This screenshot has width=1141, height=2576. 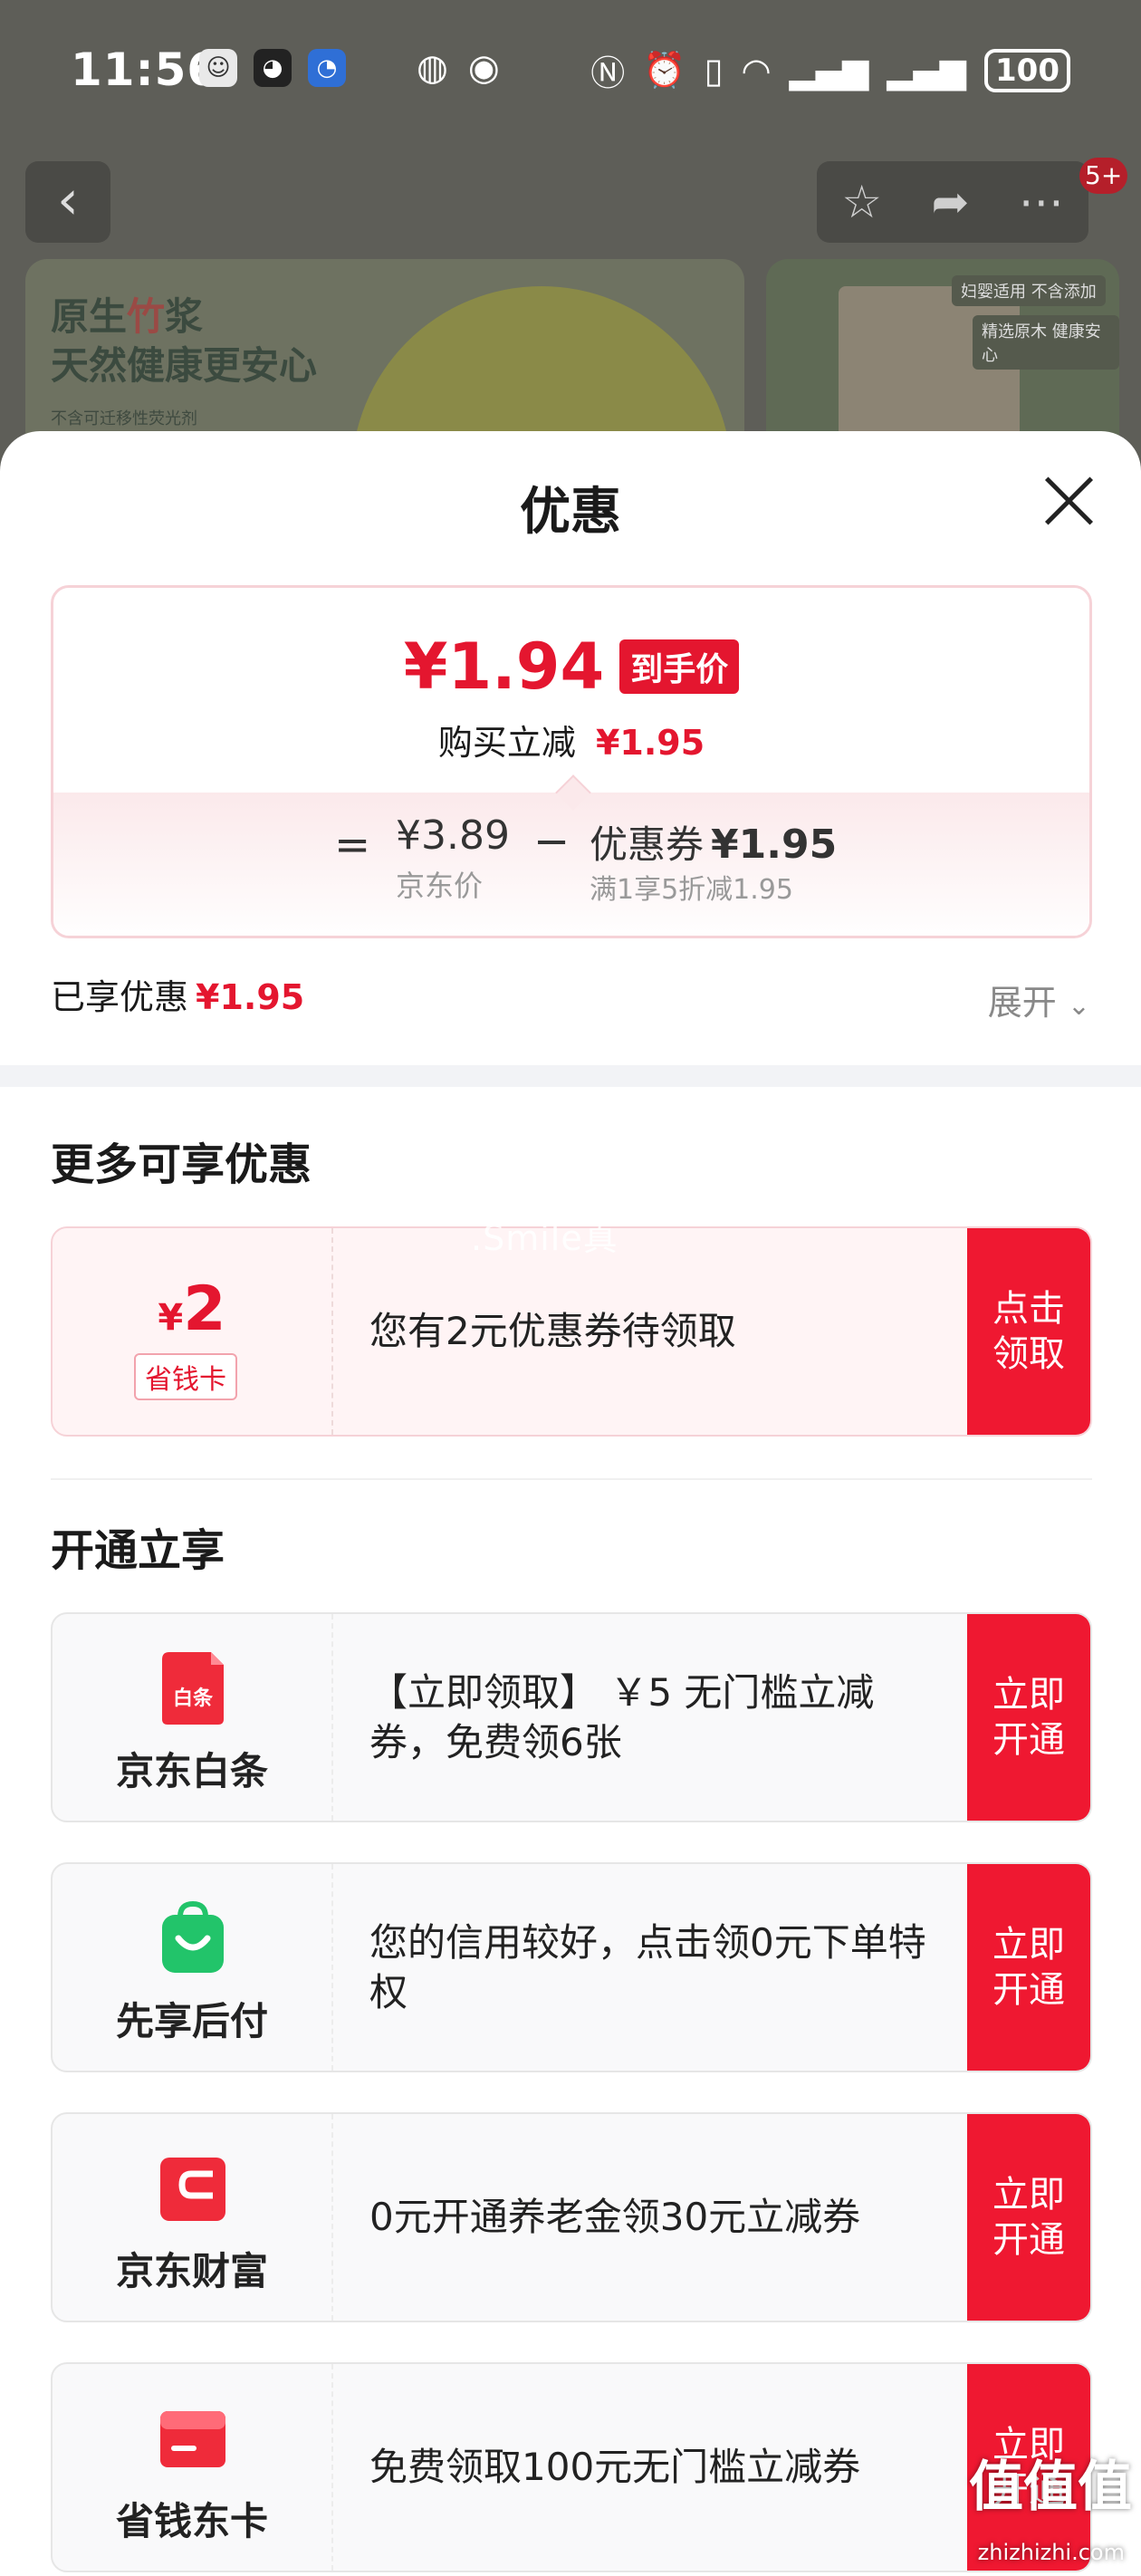 I want to click on offer-text: 免费领取100元无门槛立减券, so click(x=615, y=2467).